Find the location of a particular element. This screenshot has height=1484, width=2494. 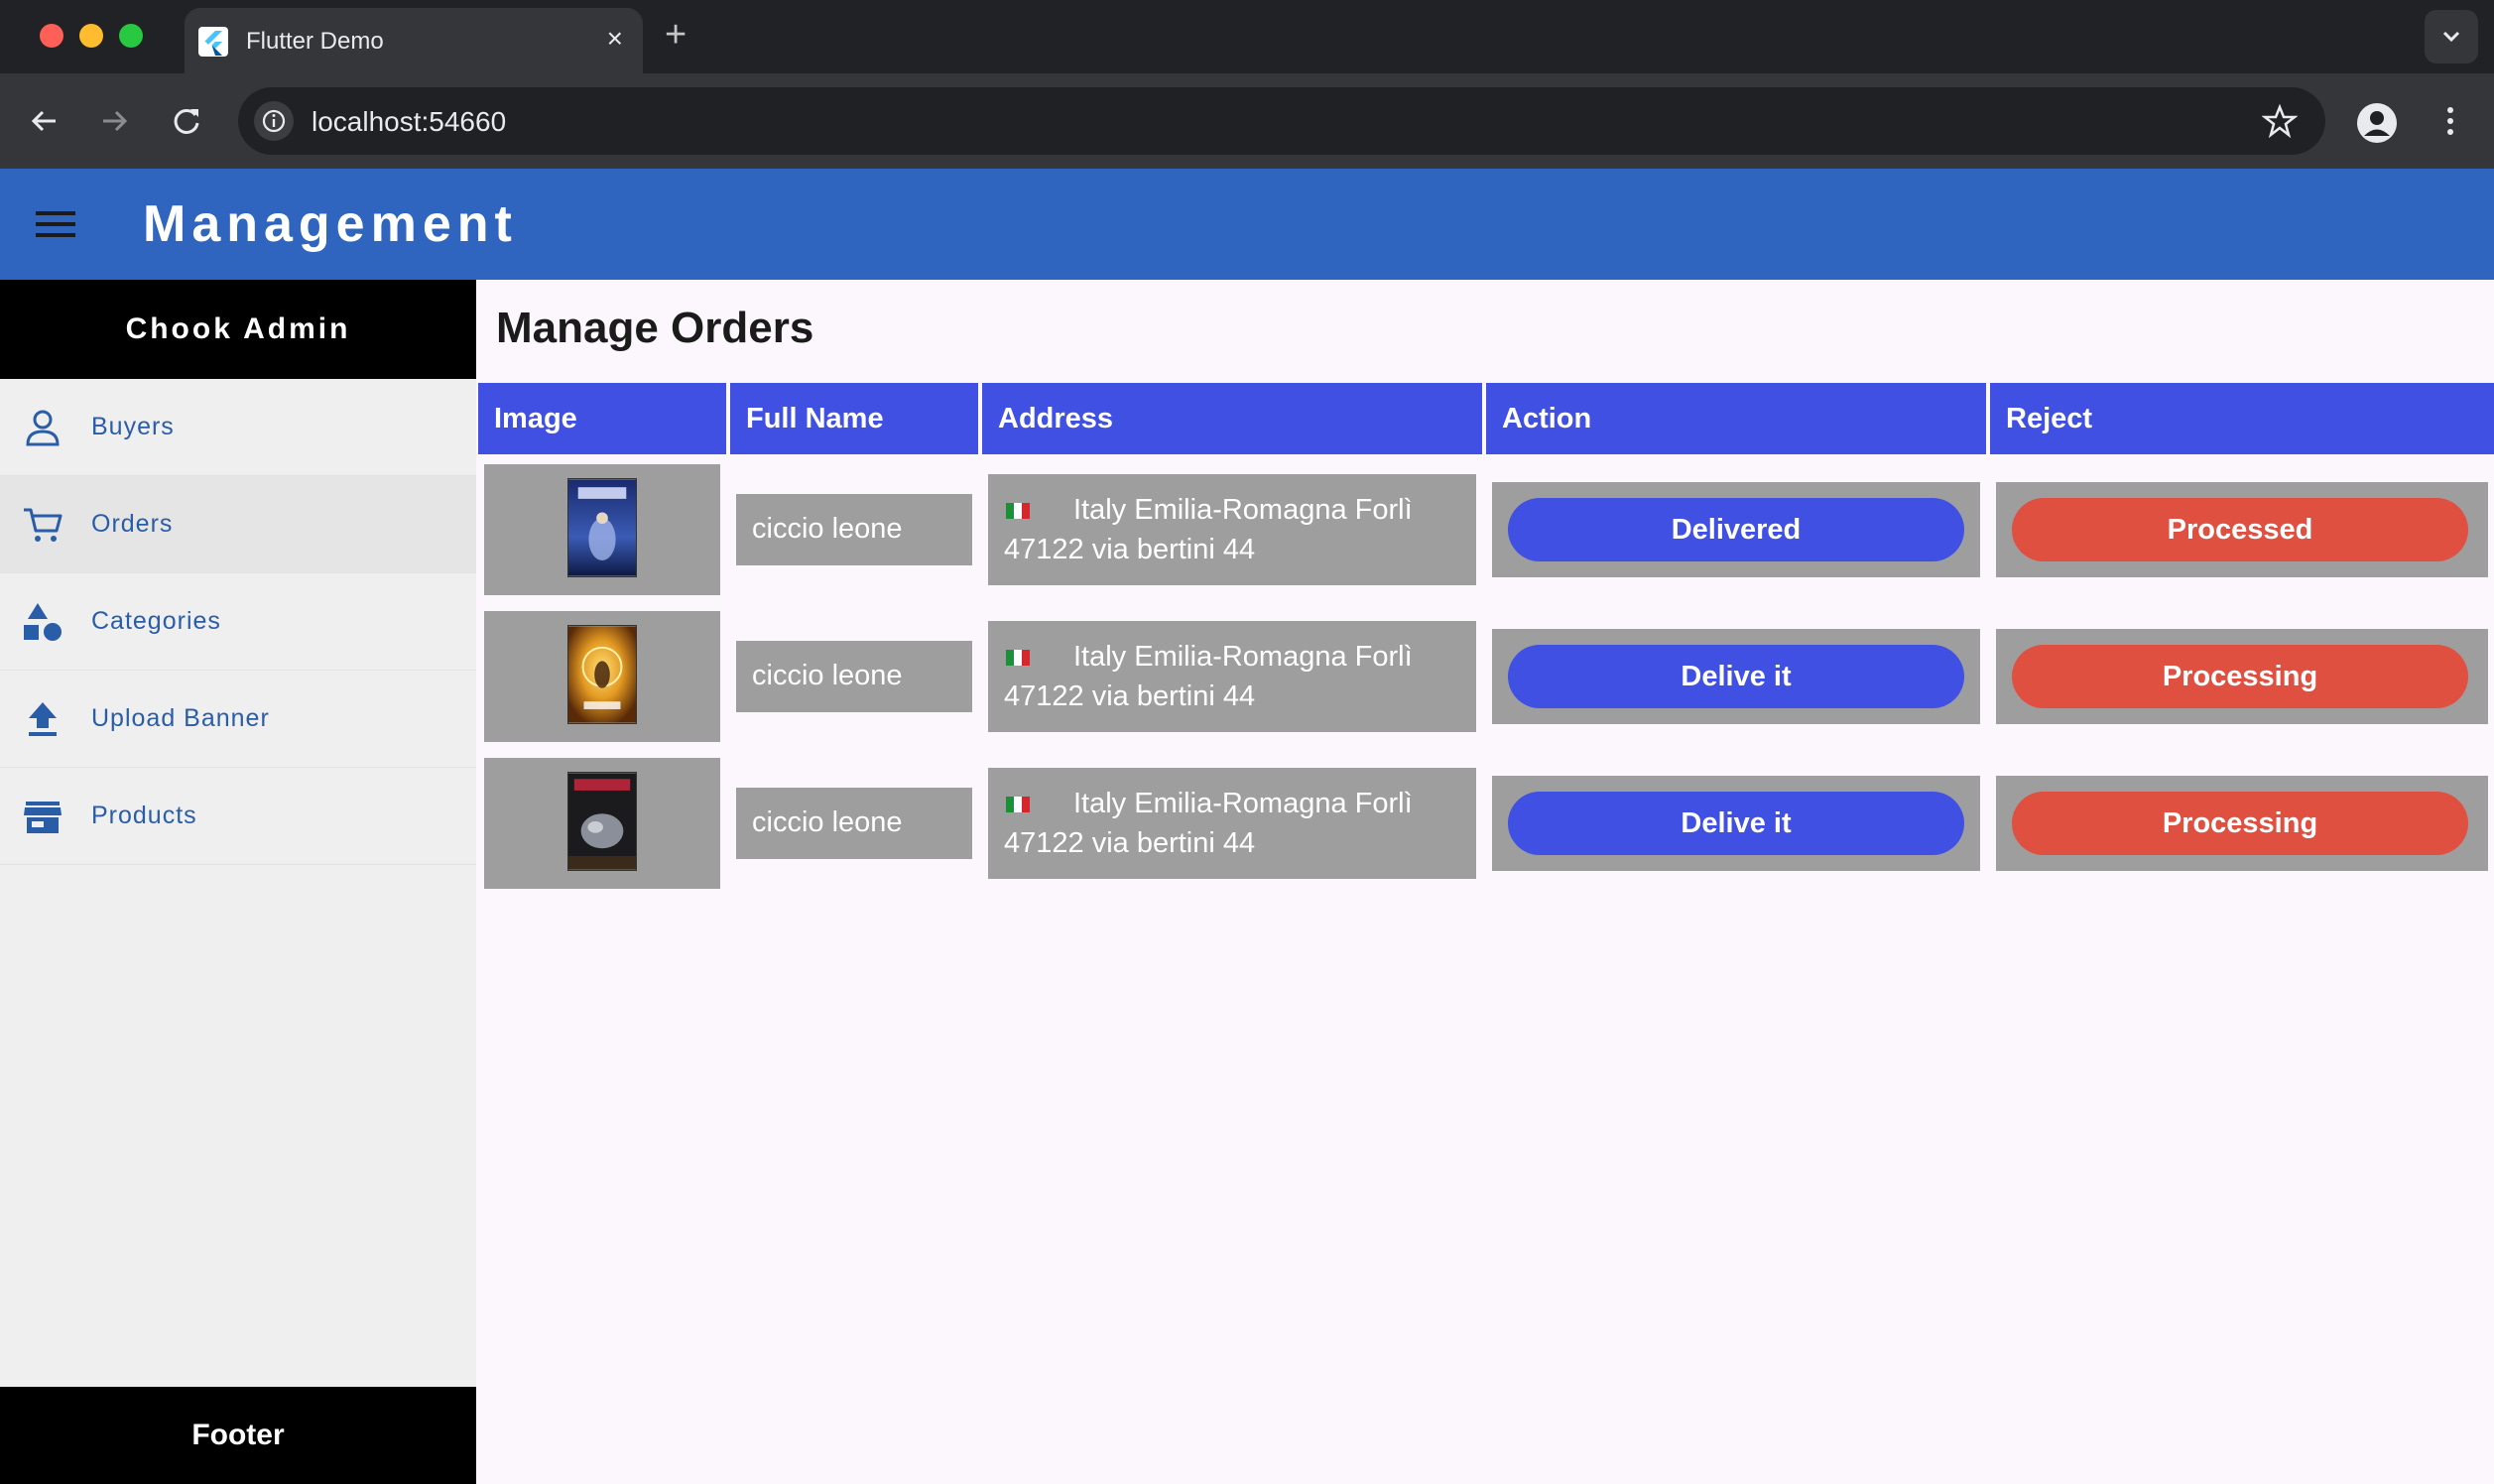

column-header-reject: Reject is located at coordinates (2242, 418).